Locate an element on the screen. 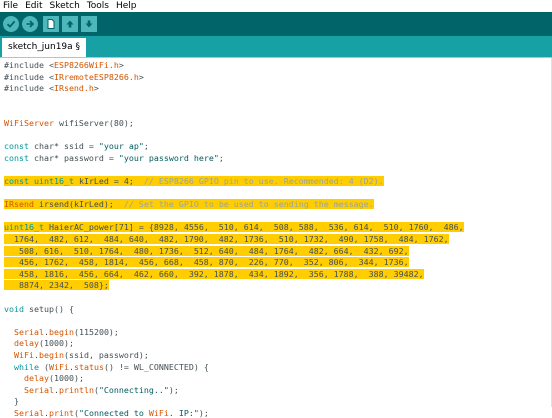 This screenshot has height=418, width=552. menu-tools: Tools is located at coordinates (98, 6).